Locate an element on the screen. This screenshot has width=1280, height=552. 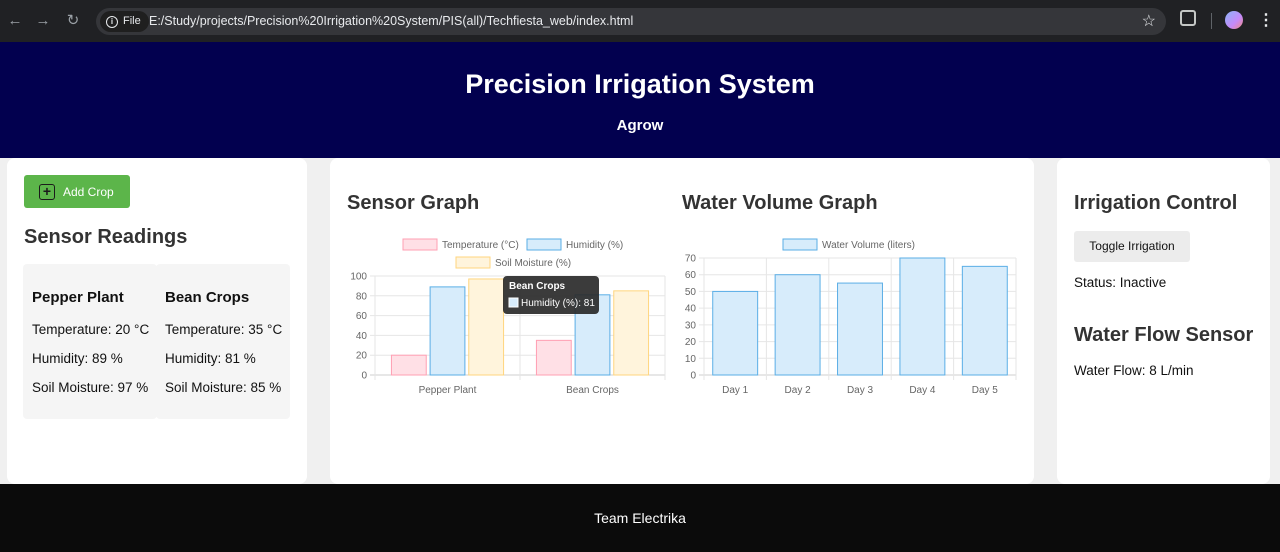
legend-label: Temperature (°C) is located at coordinates (480, 245).